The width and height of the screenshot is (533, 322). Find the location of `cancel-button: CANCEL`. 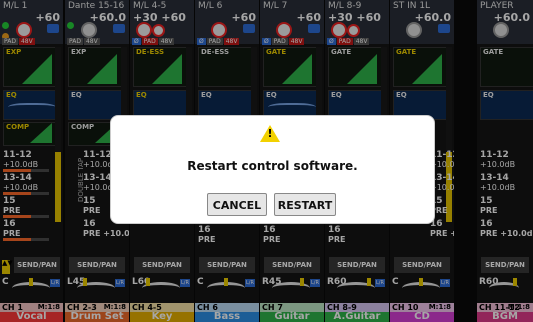

cancel-button: CANCEL is located at coordinates (237, 204).